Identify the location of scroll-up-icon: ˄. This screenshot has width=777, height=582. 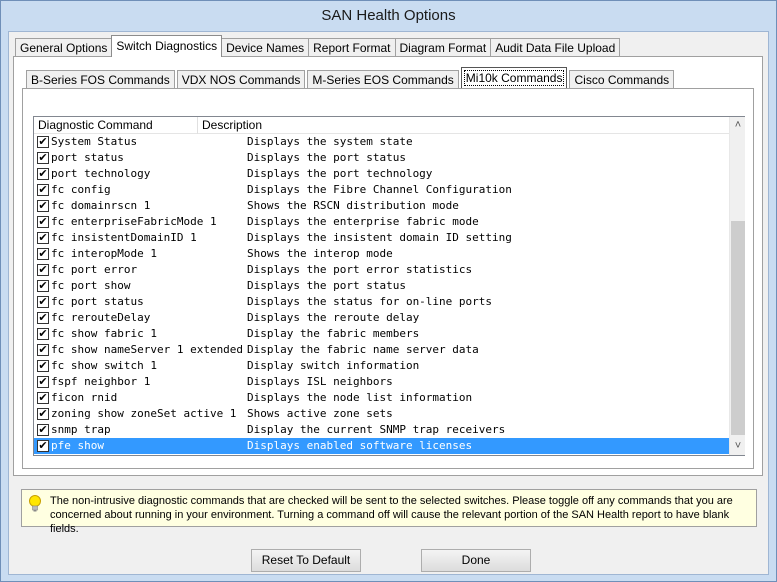
(738, 125).